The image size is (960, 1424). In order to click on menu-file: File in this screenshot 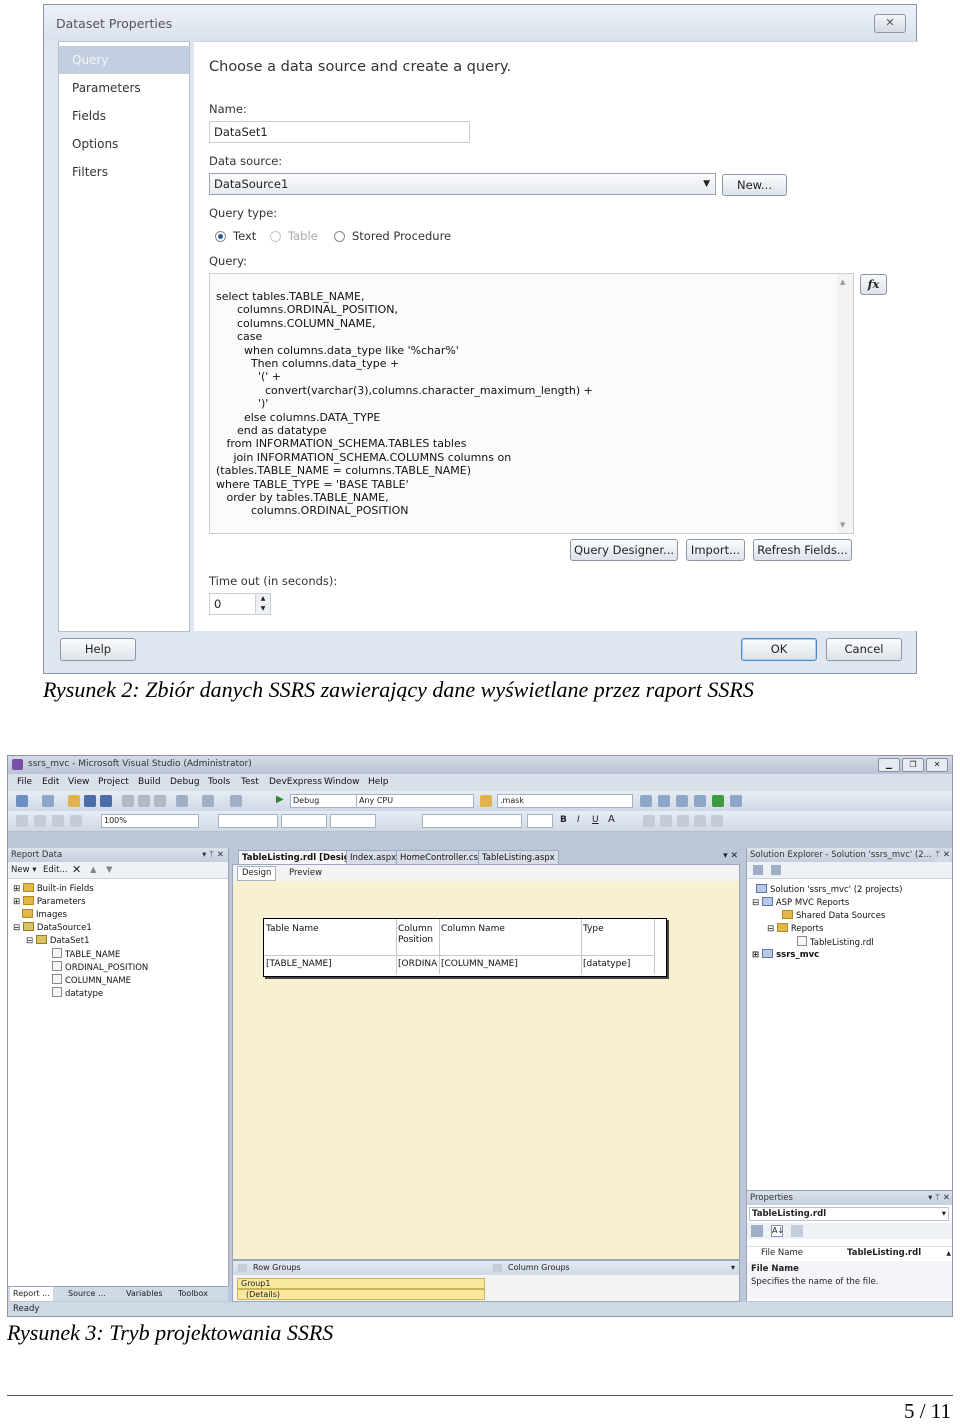, I will do `click(24, 782)`.